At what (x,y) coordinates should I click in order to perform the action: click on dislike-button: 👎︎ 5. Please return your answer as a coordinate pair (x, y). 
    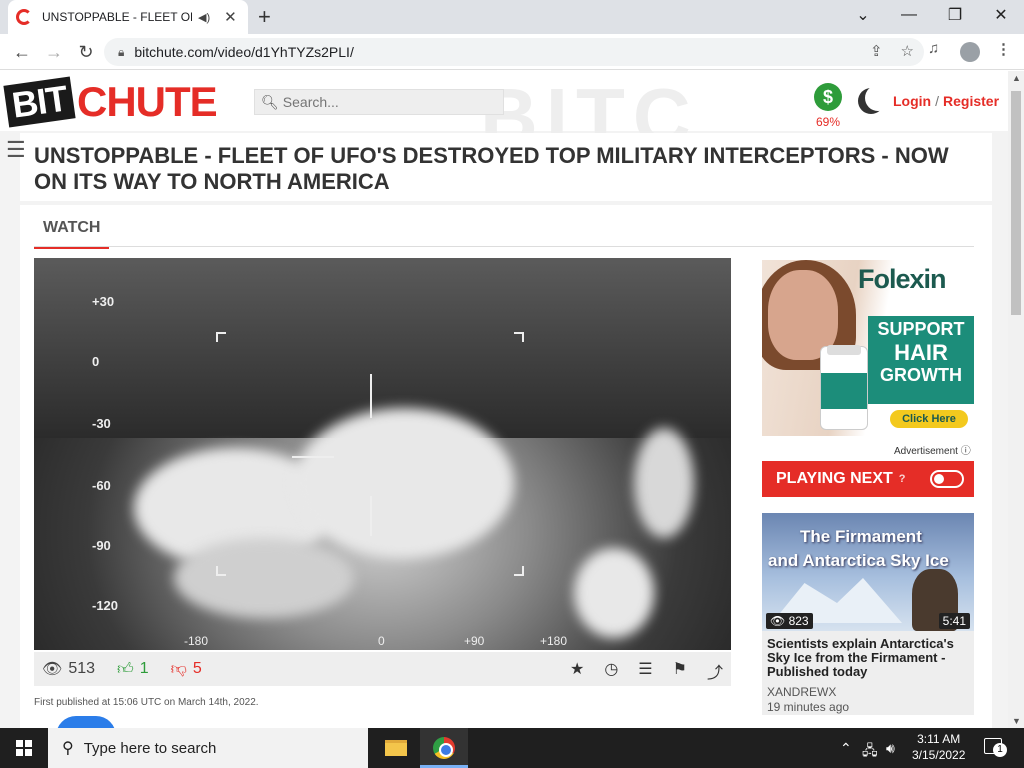
    Looking at the image, I should click on (186, 669).